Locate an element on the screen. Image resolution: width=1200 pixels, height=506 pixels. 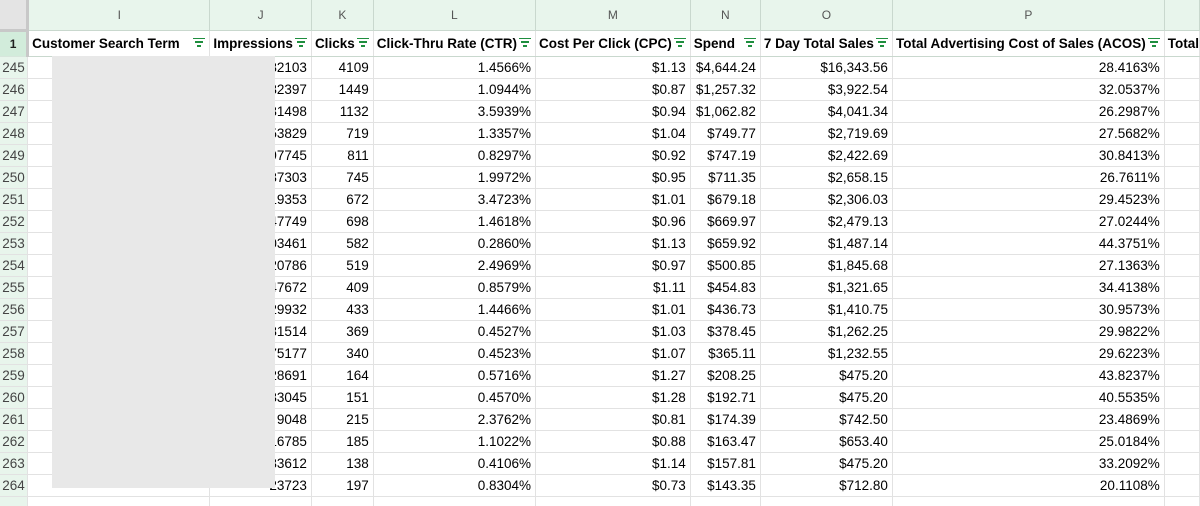
column-header-M: M is located at coordinates (613, 15).